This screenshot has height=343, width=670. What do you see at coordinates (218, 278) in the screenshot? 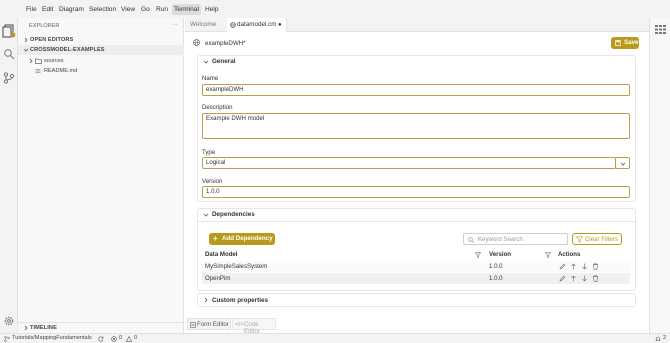
I see `dependency-model-cell: OpenPim` at bounding box center [218, 278].